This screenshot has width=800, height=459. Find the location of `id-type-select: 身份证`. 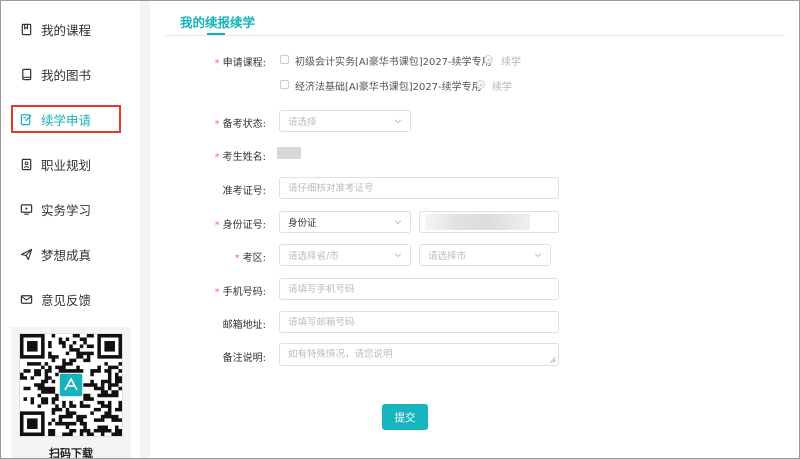

id-type-select: 身份证 is located at coordinates (345, 222).